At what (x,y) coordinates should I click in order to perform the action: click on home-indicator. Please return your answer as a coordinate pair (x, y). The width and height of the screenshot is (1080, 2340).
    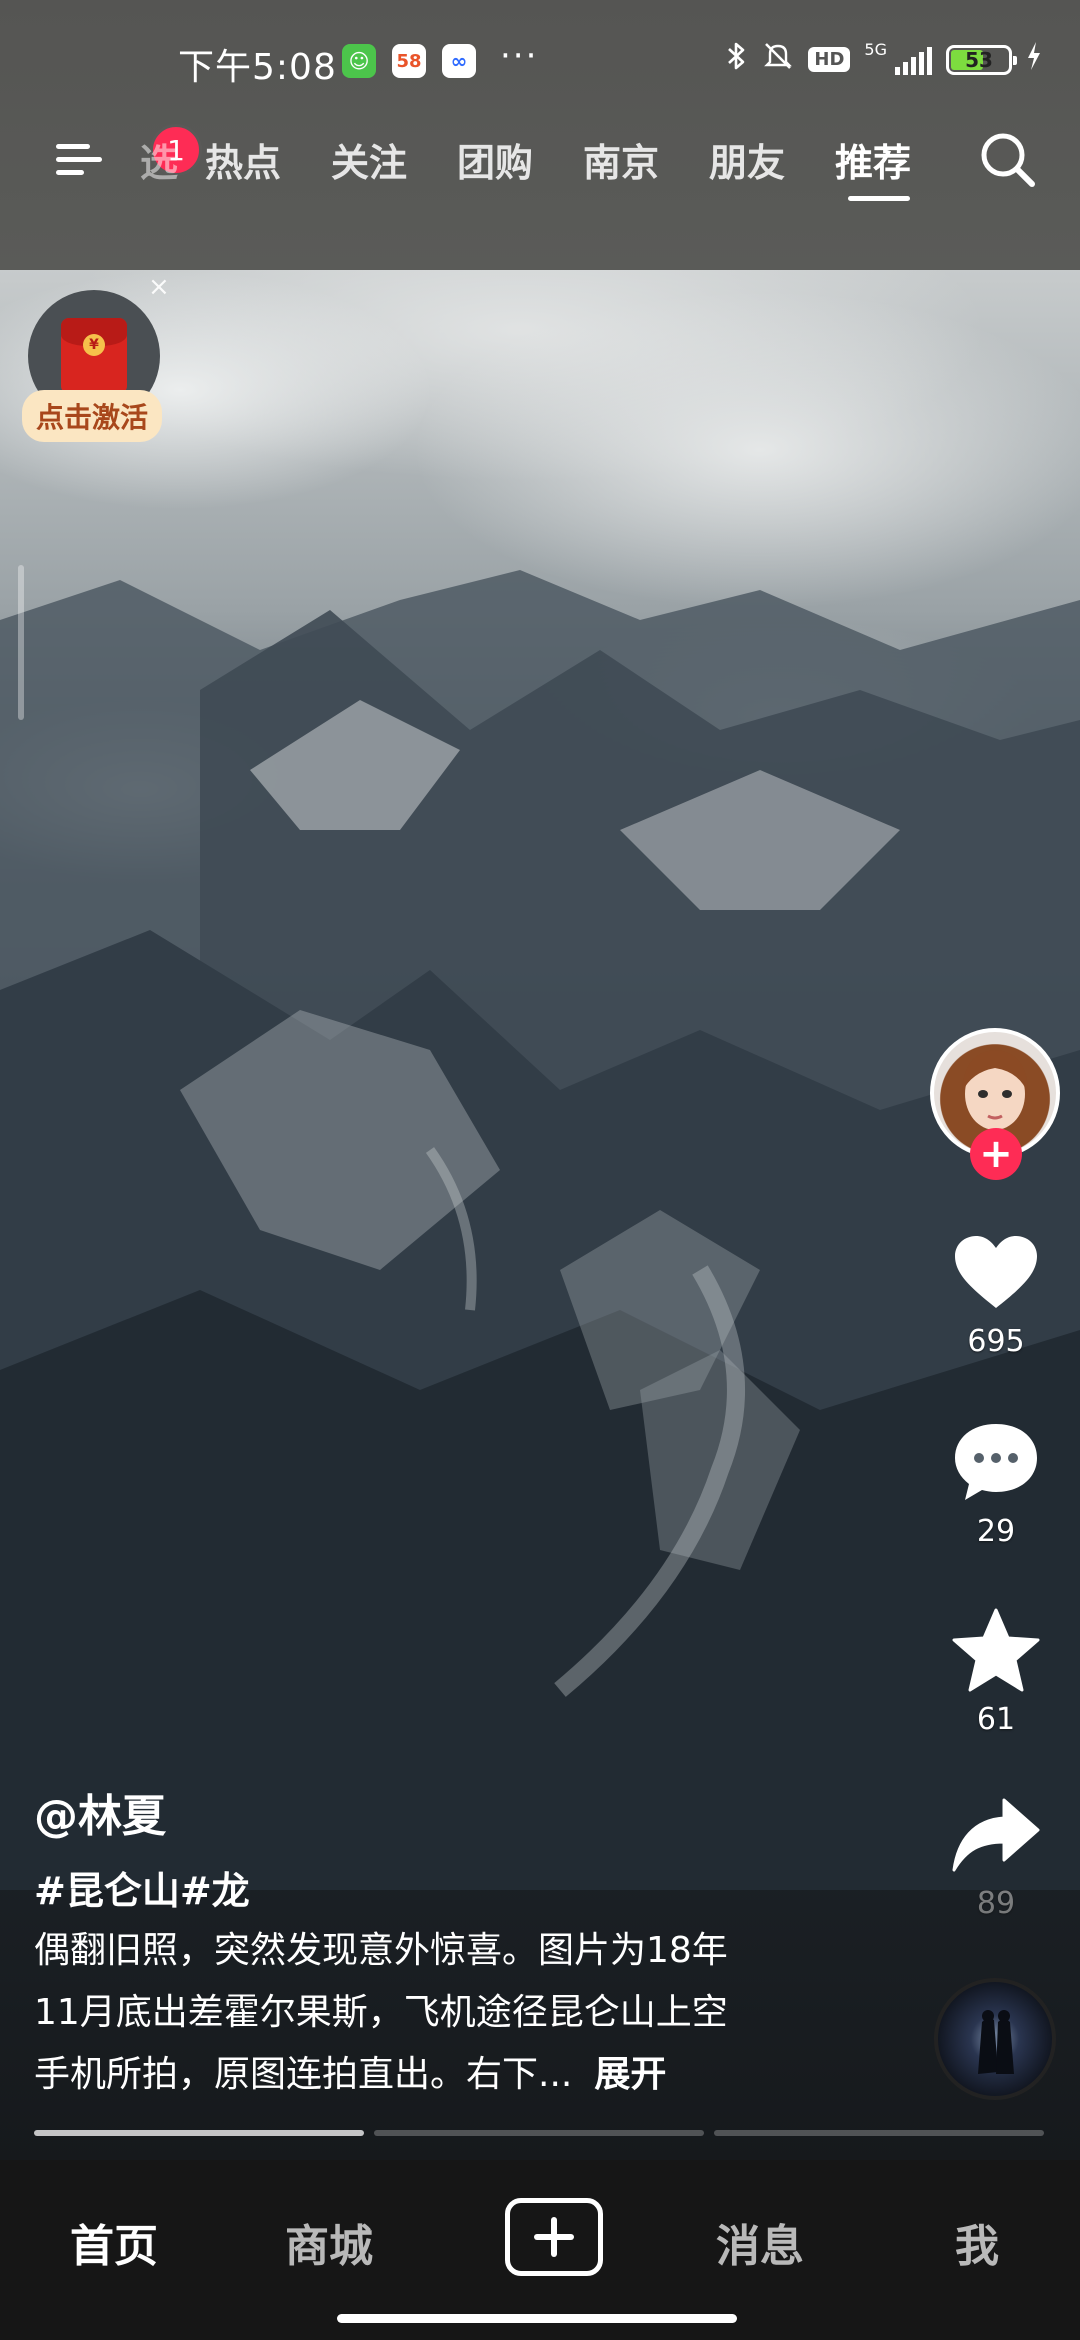
    Looking at the image, I should click on (537, 2318).